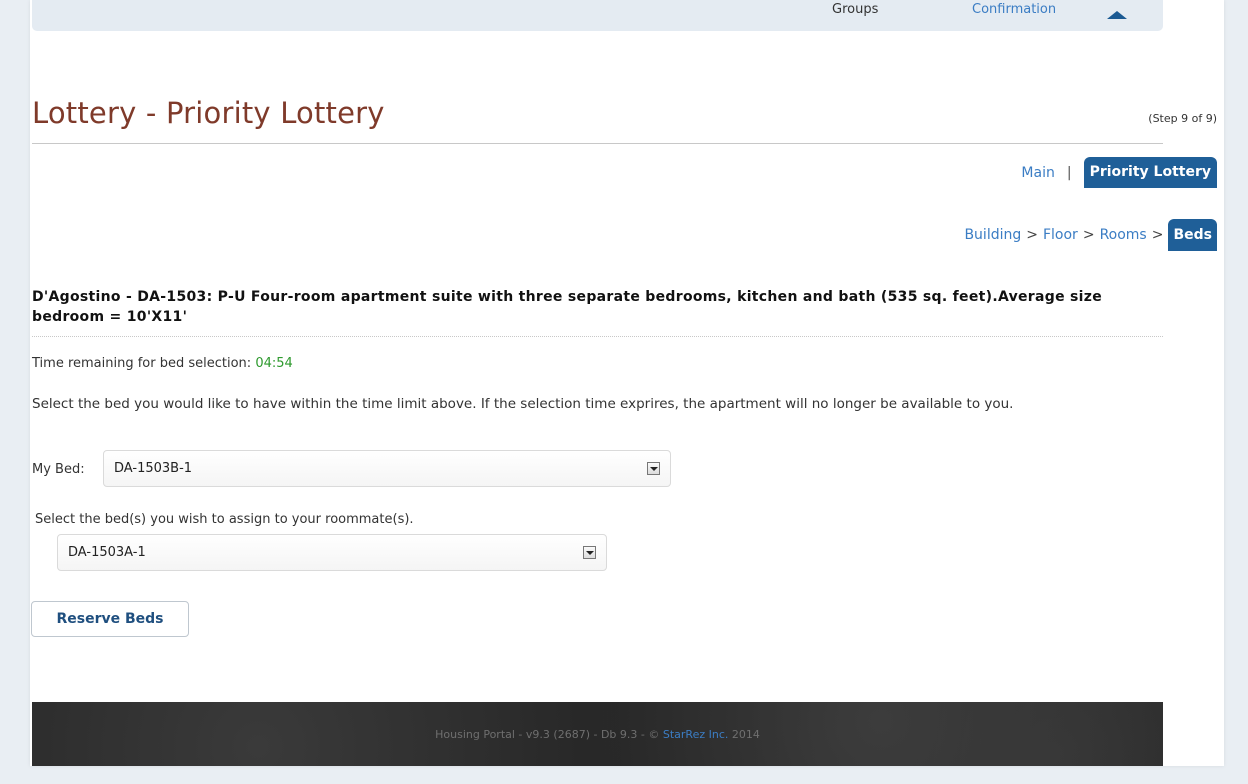 Image resolution: width=1248 pixels, height=784 pixels. What do you see at coordinates (110, 619) in the screenshot?
I see `reserve-beds-button: Reserve Beds` at bounding box center [110, 619].